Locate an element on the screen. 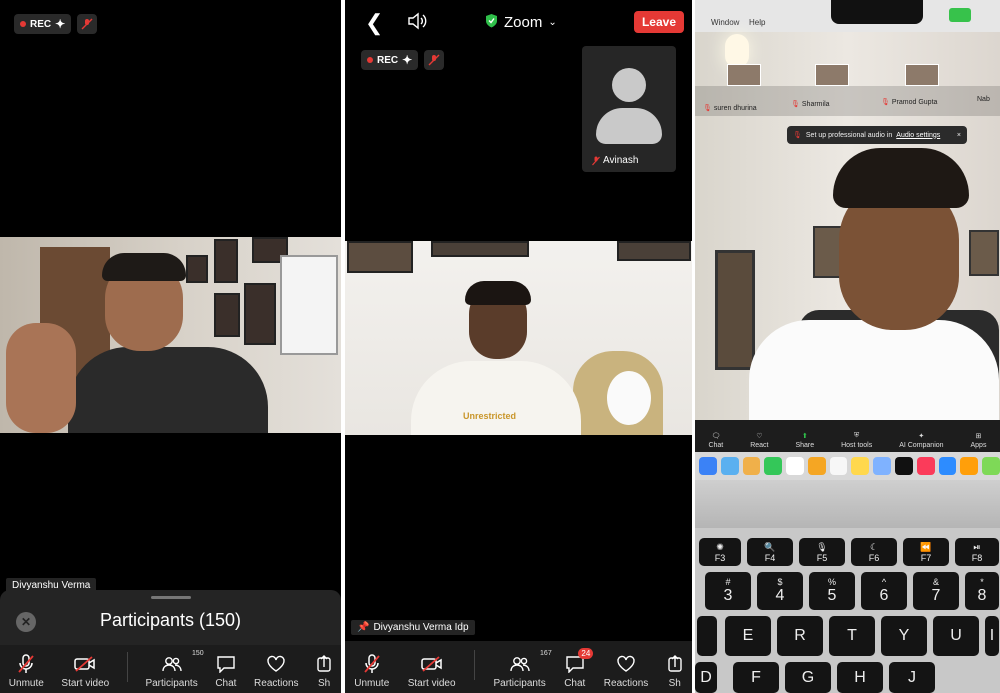  key-4: $4 is located at coordinates (780, 591).